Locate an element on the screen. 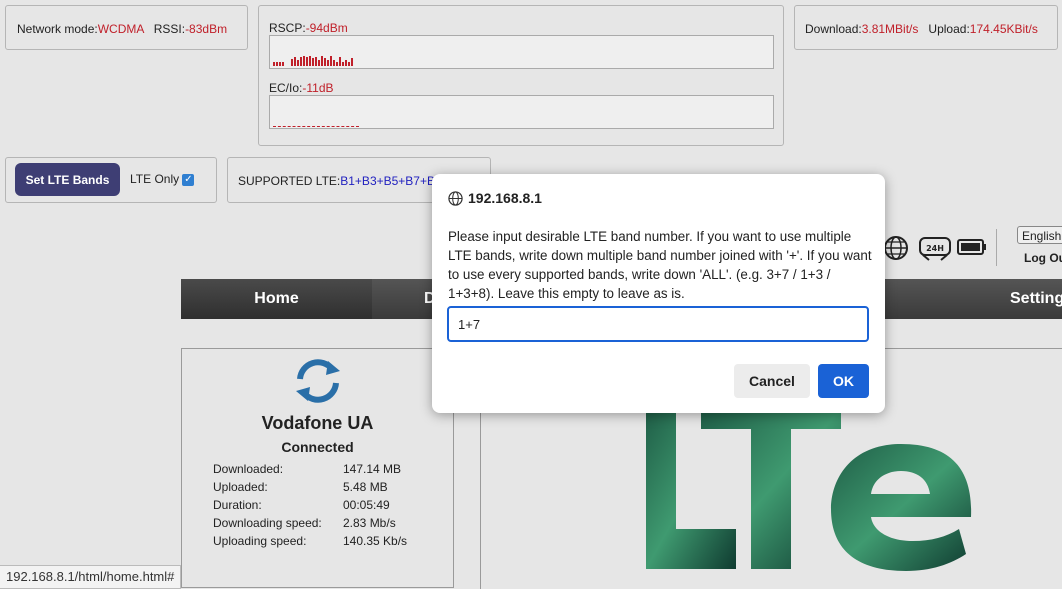  svg-text: 24H is located at coordinates (935, 248).